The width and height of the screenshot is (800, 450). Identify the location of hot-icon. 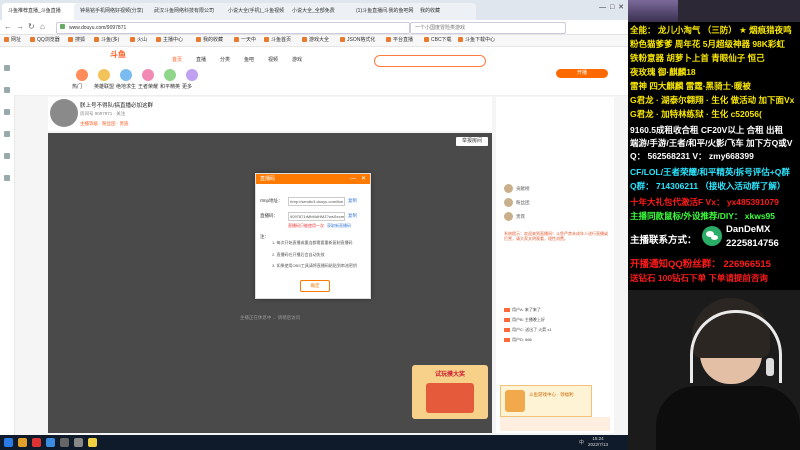
(82, 75).